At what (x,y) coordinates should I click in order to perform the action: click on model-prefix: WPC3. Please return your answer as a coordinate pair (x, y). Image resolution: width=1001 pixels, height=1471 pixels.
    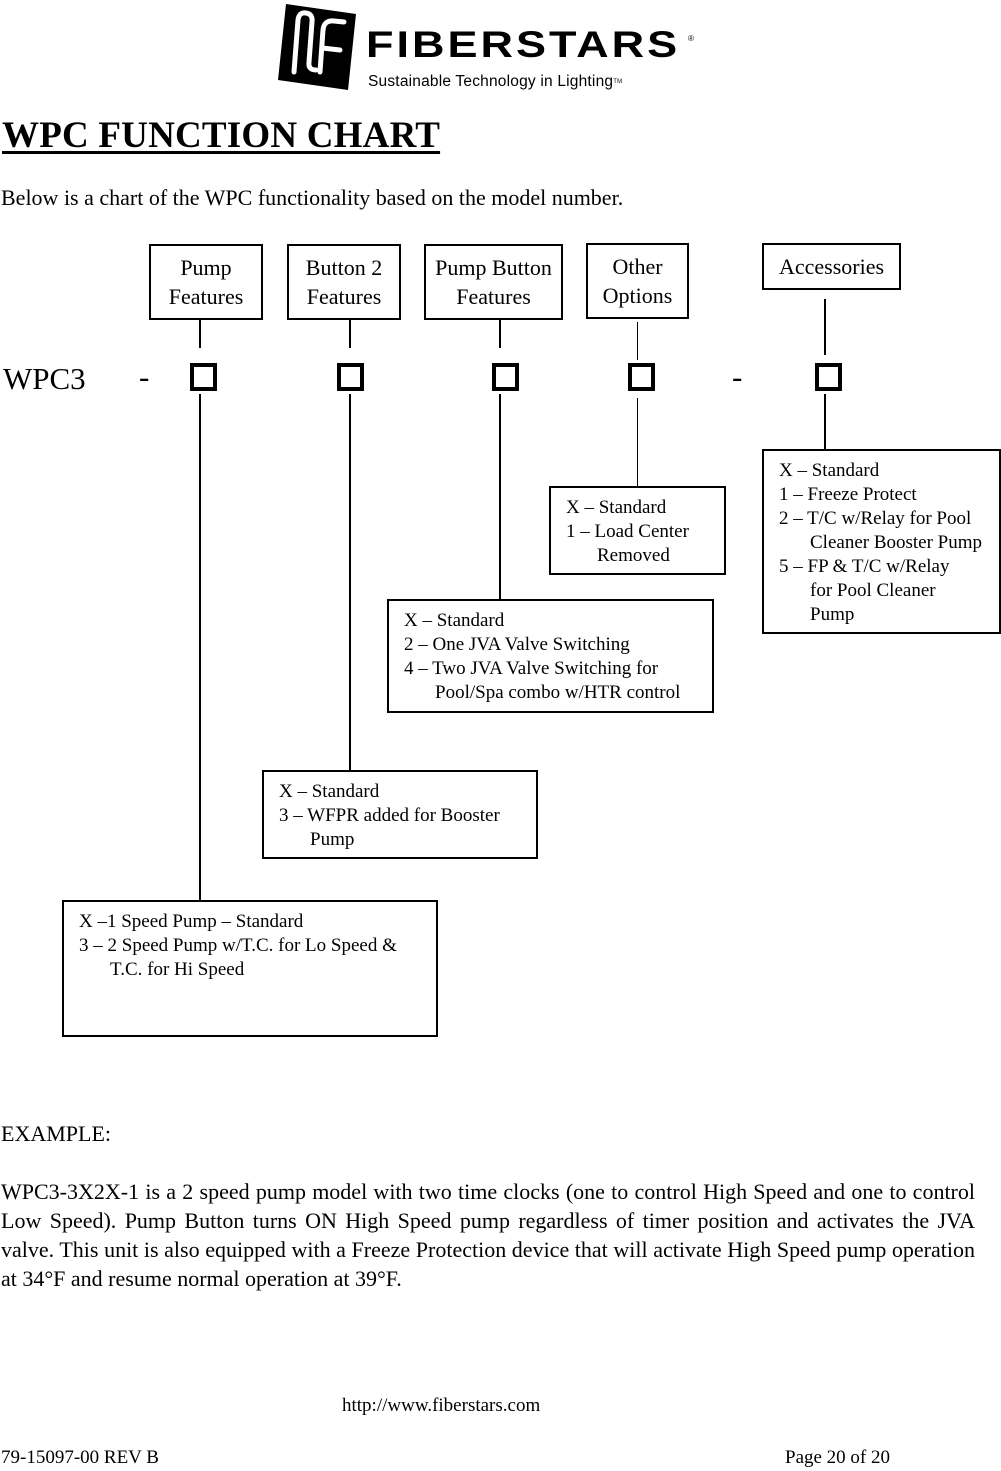
    Looking at the image, I should click on (44, 378).